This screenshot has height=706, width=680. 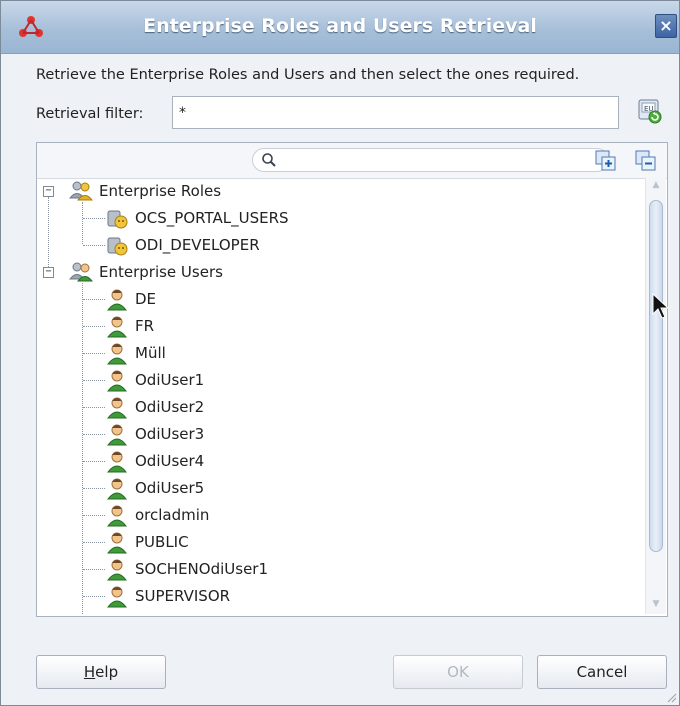 I want to click on tree-node-label: OdiUser2, so click(x=170, y=407).